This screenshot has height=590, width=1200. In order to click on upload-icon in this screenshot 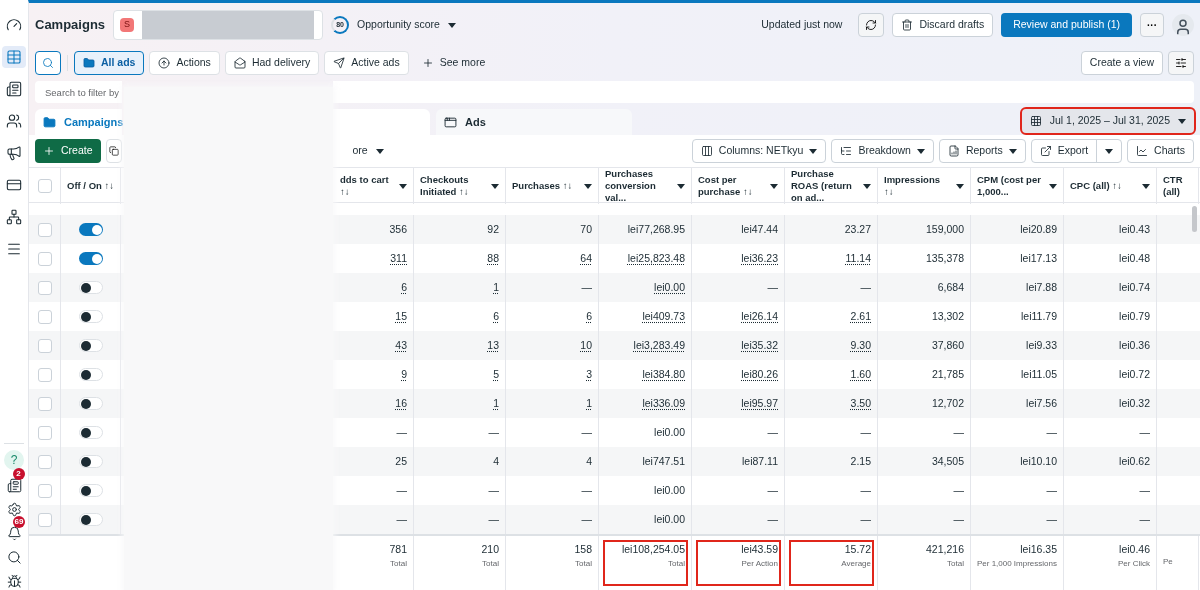, I will do `click(164, 63)`.